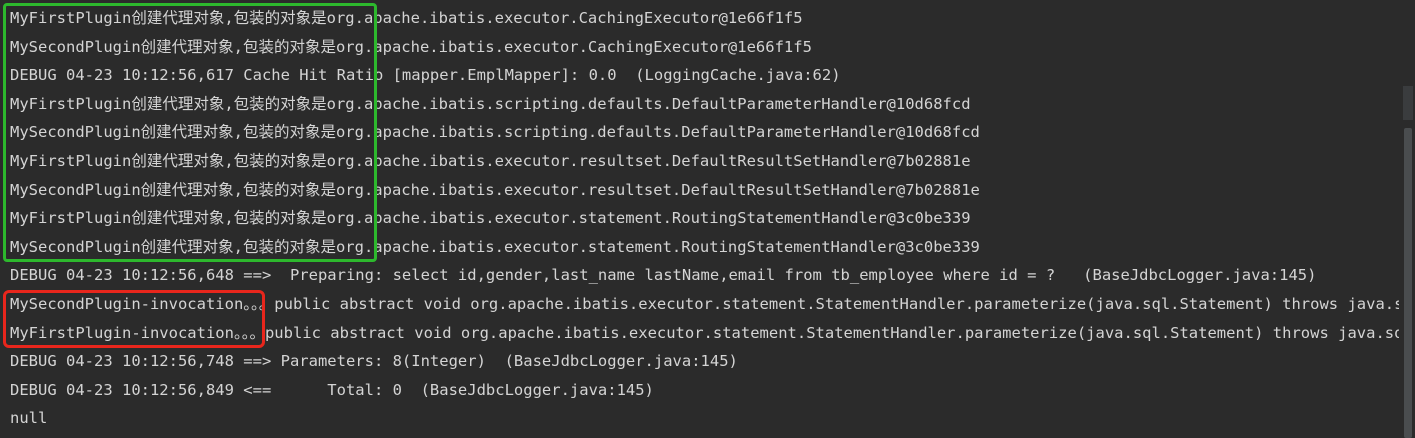 This screenshot has height=438, width=1415. Describe the element at coordinates (134, 319) in the screenshot. I see `red-highlight-box` at that location.